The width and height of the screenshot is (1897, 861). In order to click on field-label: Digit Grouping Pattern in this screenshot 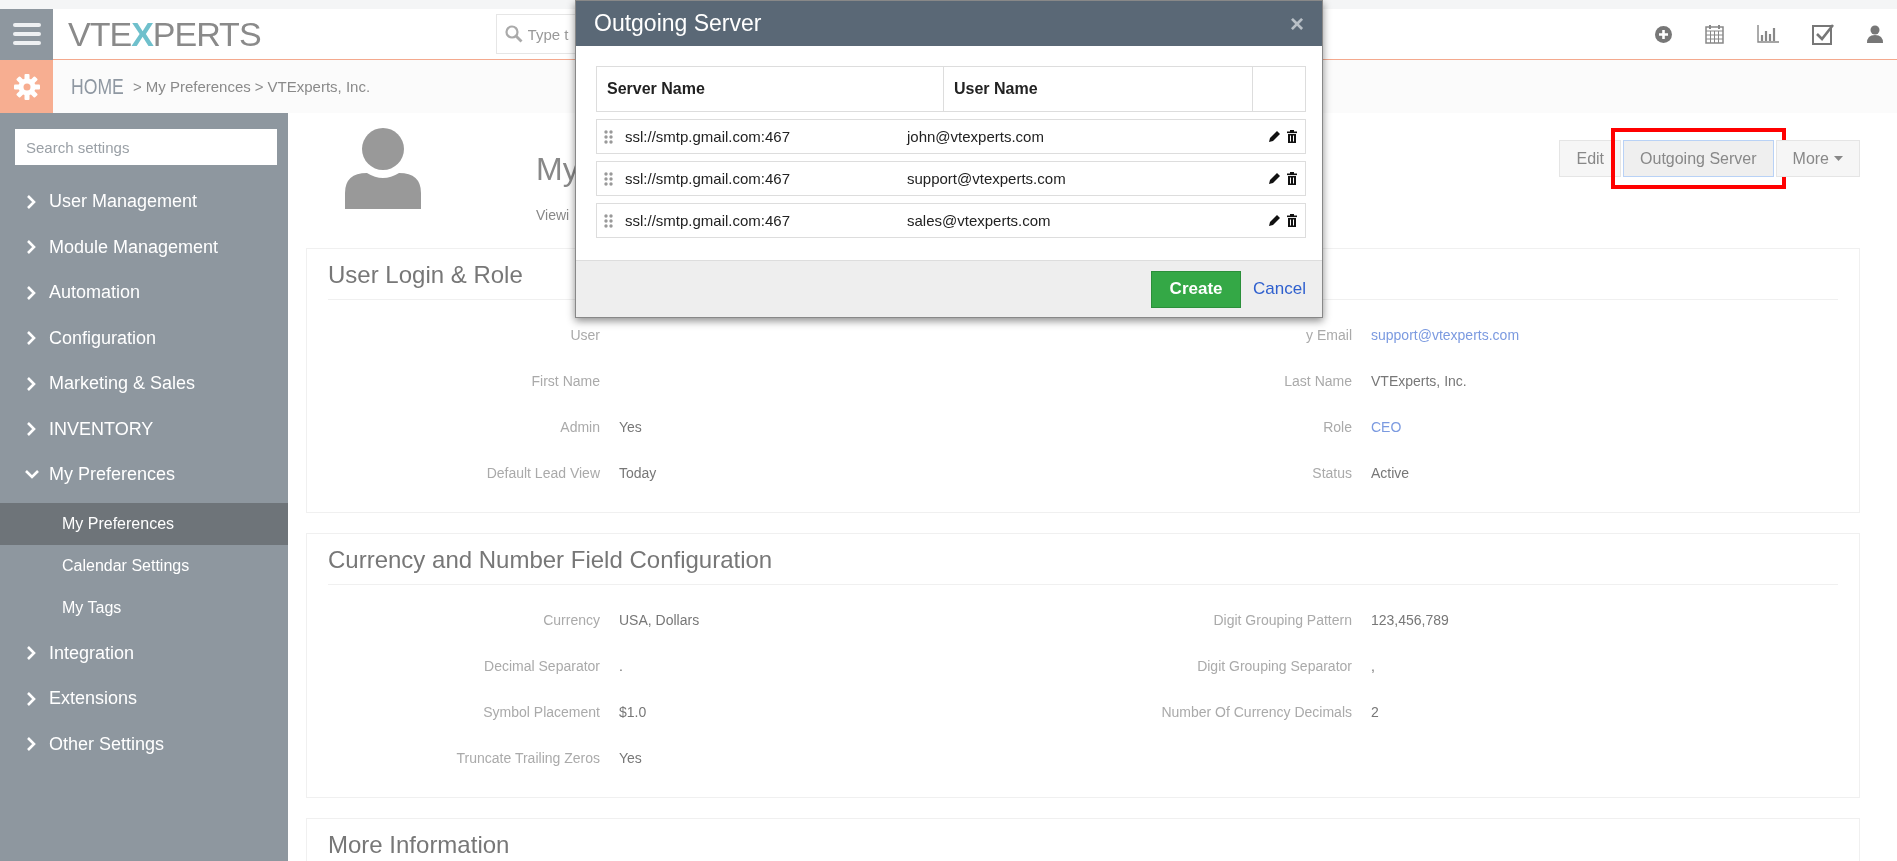, I will do `click(1282, 620)`.